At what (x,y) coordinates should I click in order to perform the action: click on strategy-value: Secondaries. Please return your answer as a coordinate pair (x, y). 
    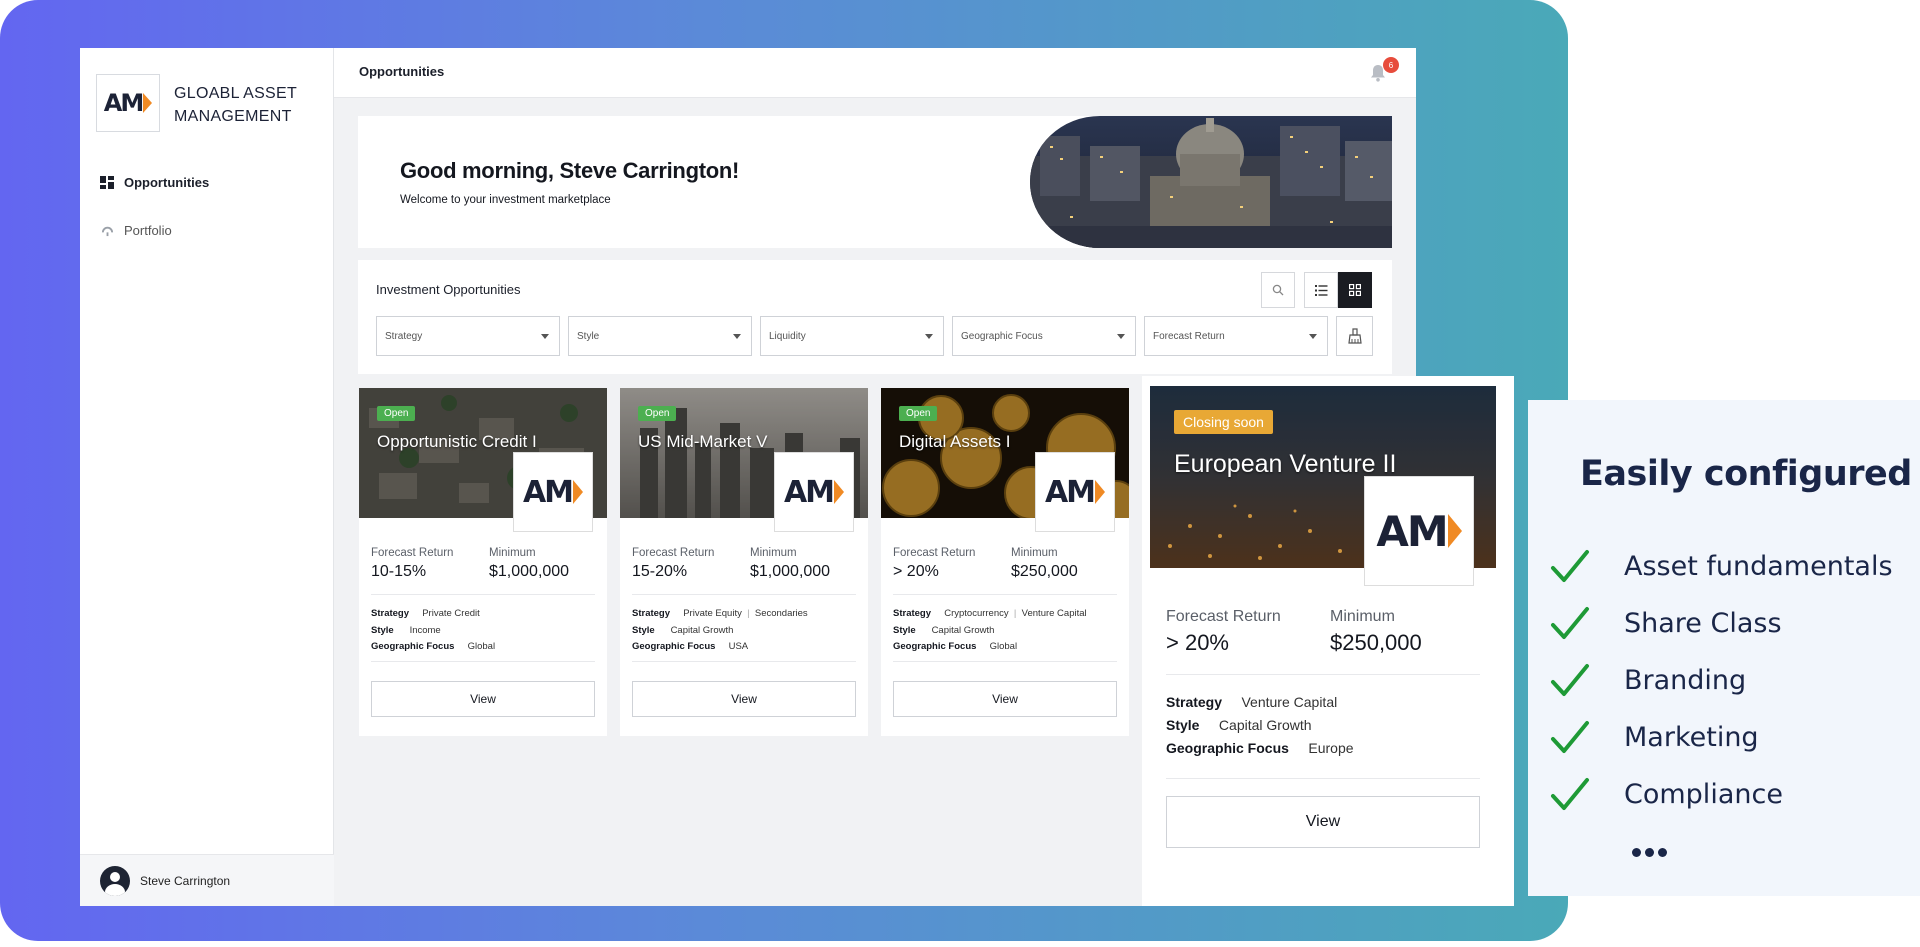
    Looking at the image, I should click on (781, 613).